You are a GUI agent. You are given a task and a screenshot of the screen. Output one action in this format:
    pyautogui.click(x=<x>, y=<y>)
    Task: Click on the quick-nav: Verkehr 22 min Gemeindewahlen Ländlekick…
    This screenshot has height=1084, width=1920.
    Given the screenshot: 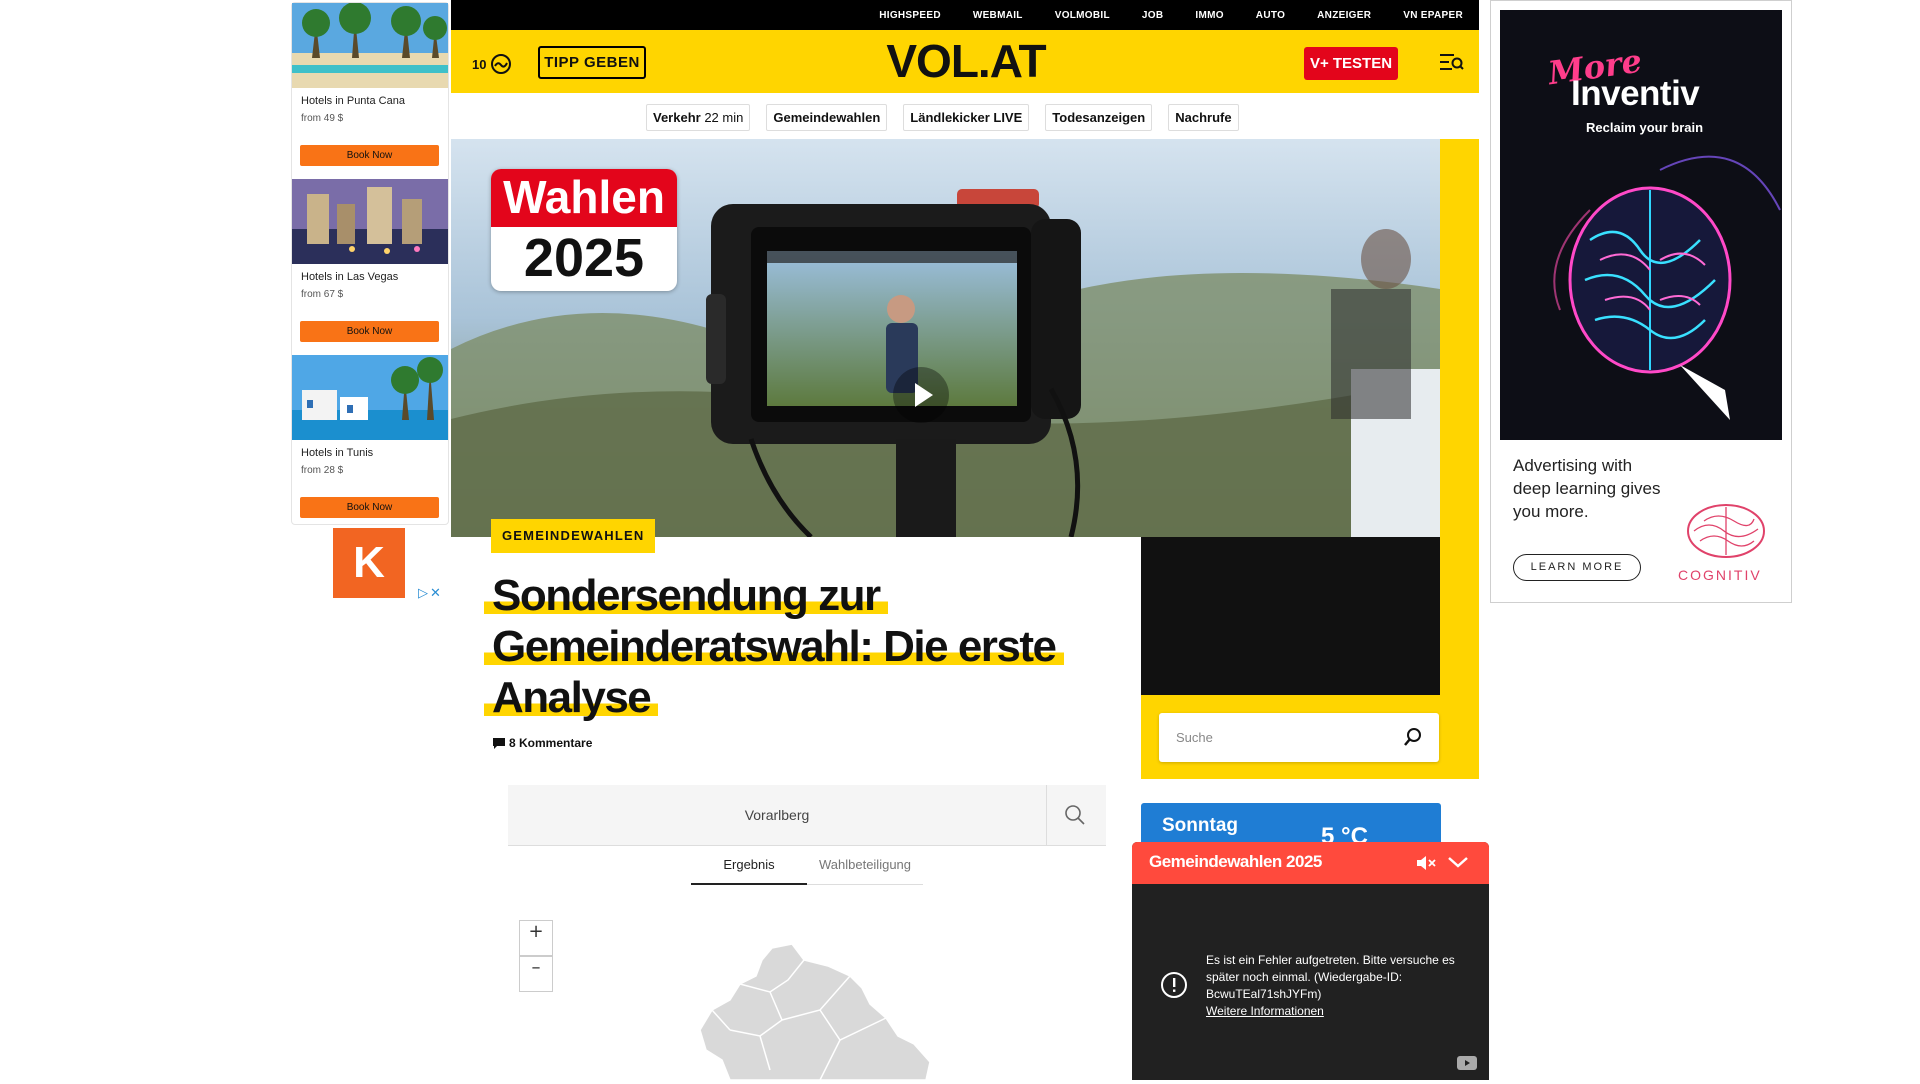 What is the action you would take?
    pyautogui.click(x=942, y=117)
    